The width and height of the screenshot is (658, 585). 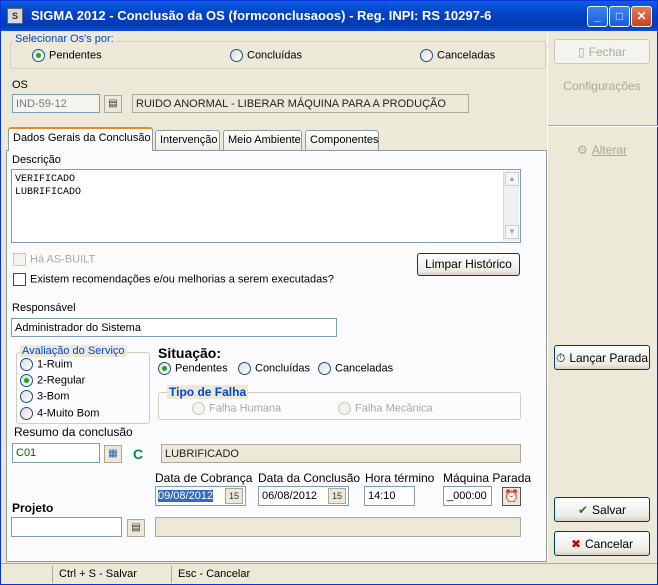 I want to click on checkbox-label: Há AS-BUILT, so click(x=63, y=259).